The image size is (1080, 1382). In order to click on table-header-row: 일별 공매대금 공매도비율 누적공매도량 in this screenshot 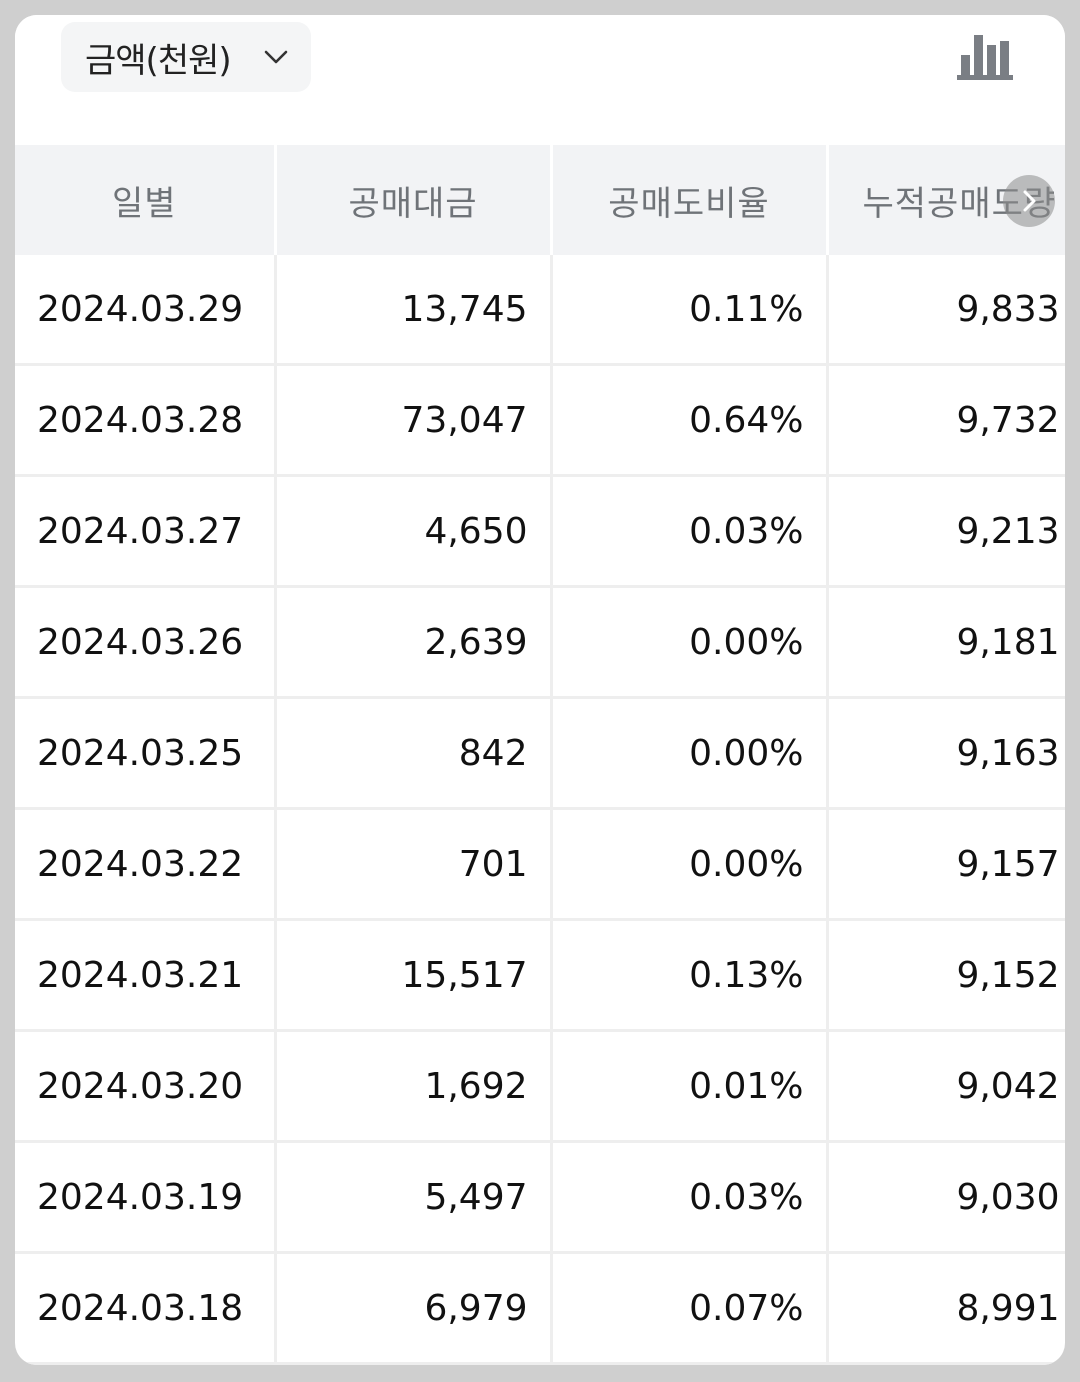, I will do `click(540, 200)`.